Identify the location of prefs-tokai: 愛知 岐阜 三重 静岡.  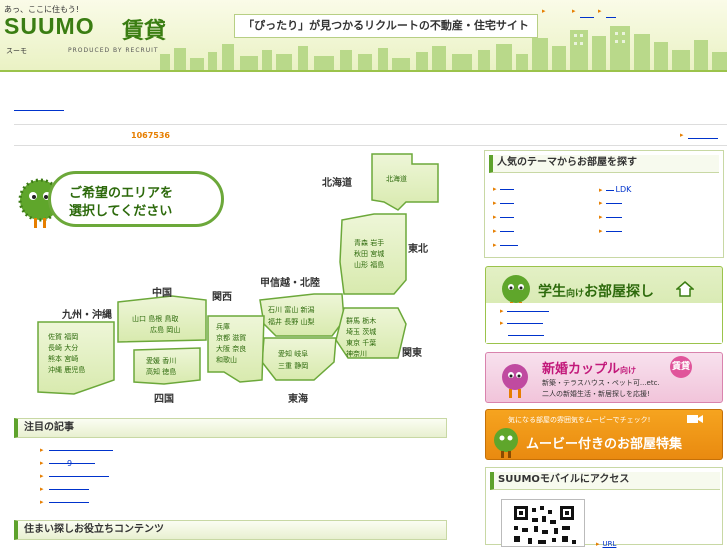
(293, 360).